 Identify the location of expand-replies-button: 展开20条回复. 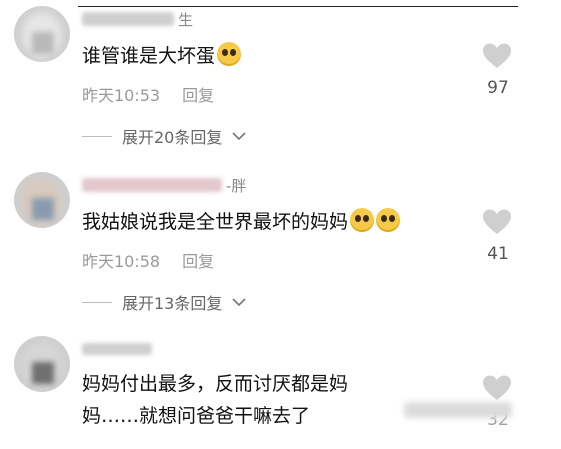
(164, 136).